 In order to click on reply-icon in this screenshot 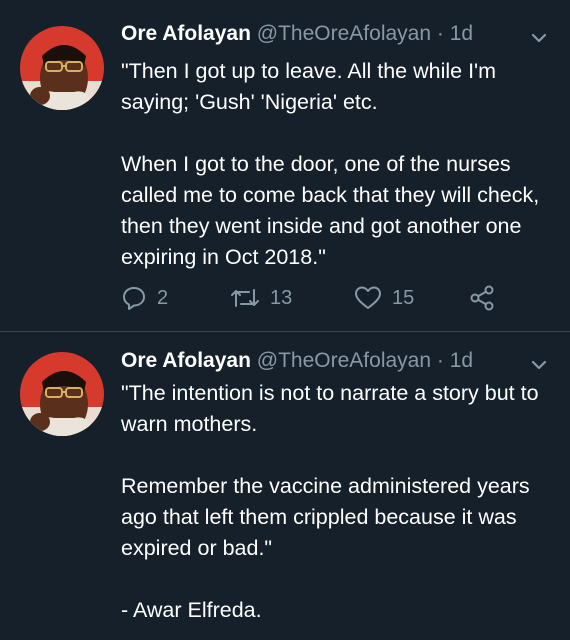, I will do `click(134, 298)`.